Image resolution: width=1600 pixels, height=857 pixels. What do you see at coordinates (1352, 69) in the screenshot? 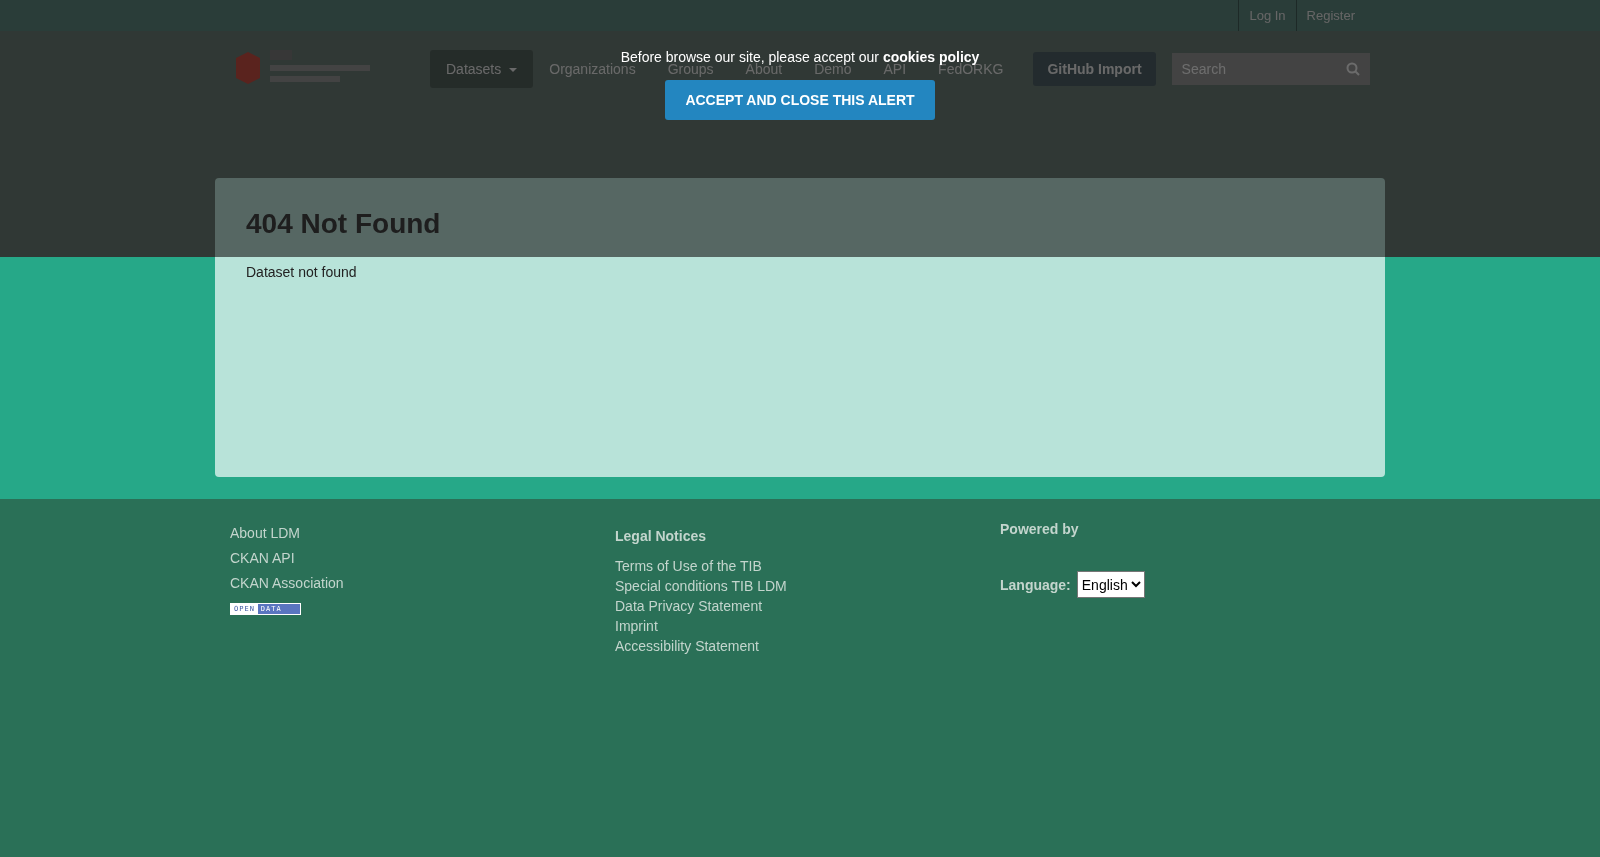
I see `search-icon` at bounding box center [1352, 69].